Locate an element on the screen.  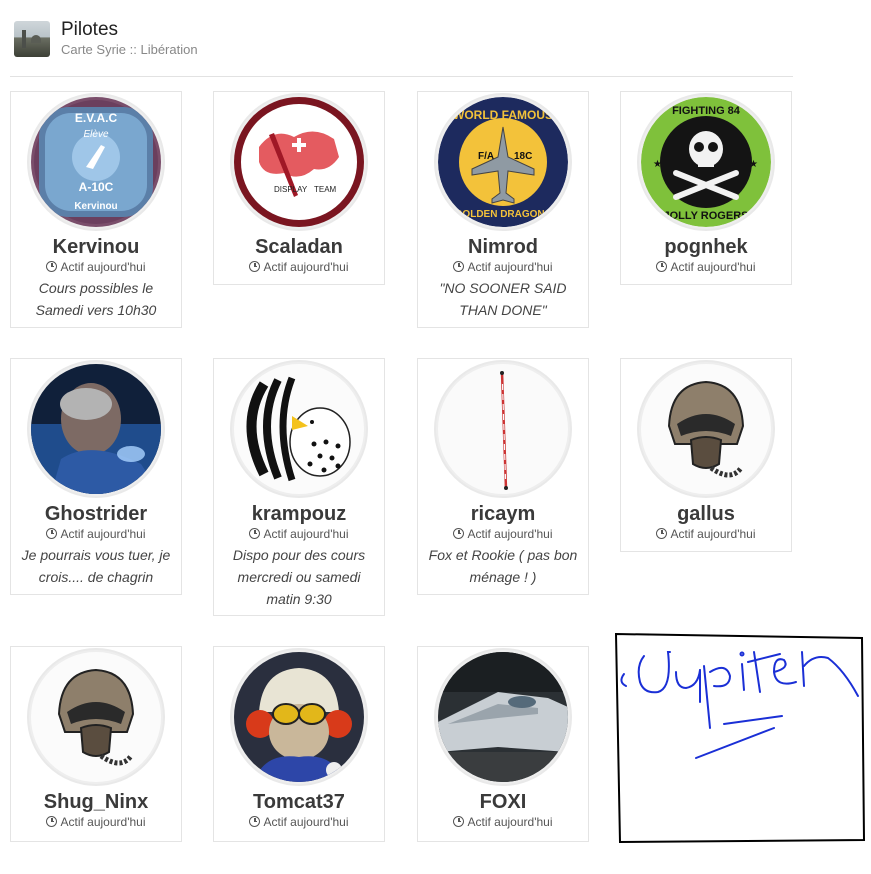
map-thumbnail-icon is located at coordinates (32, 39).